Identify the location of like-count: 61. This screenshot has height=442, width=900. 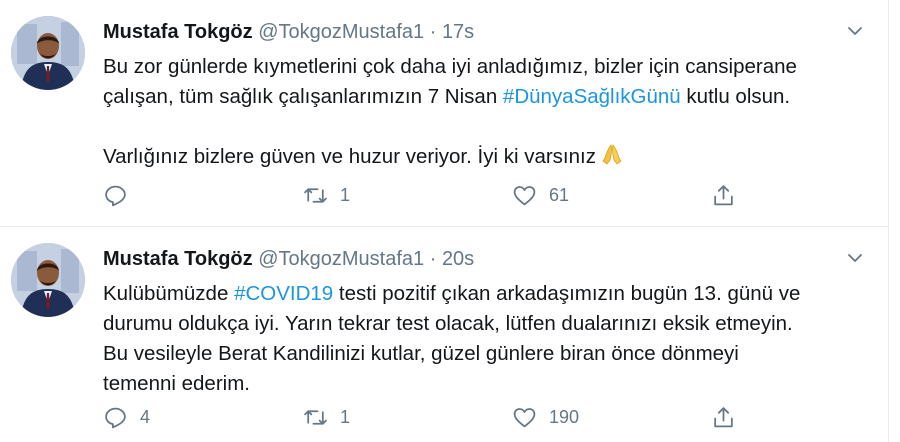
(559, 195).